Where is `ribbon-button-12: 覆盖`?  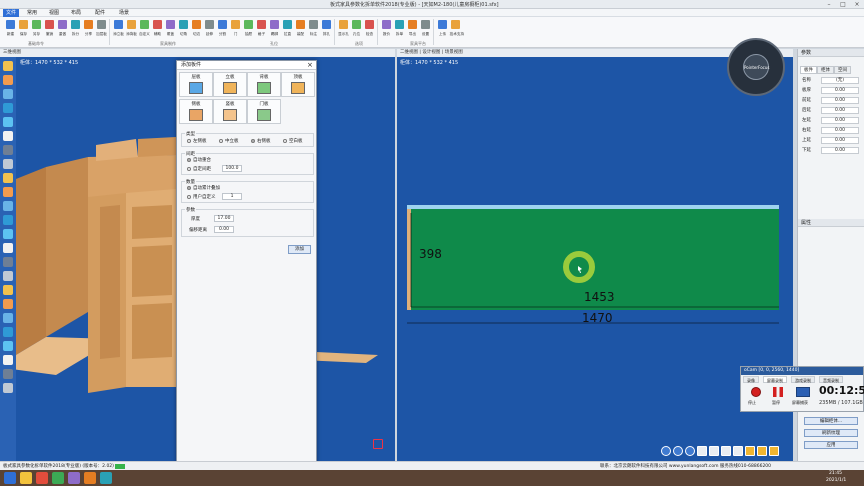
ribbon-button-12: 覆盖 is located at coordinates (170, 31).